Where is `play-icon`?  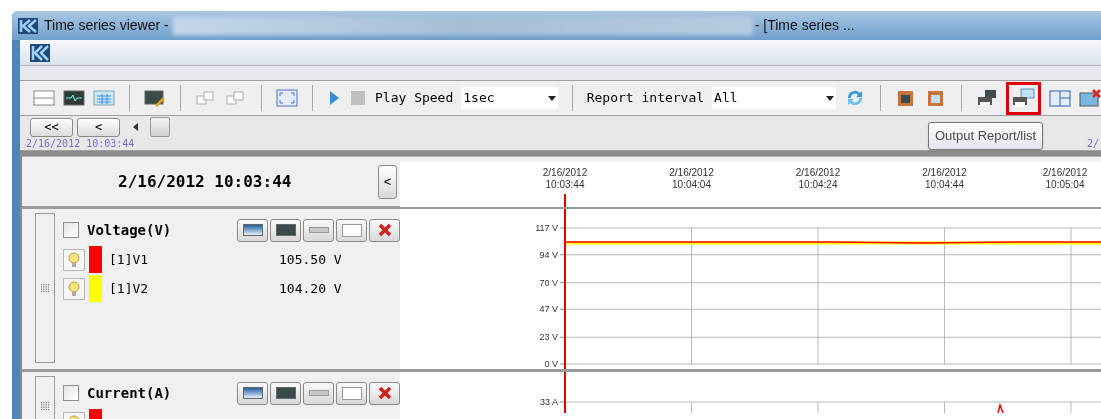
play-icon is located at coordinates (334, 98).